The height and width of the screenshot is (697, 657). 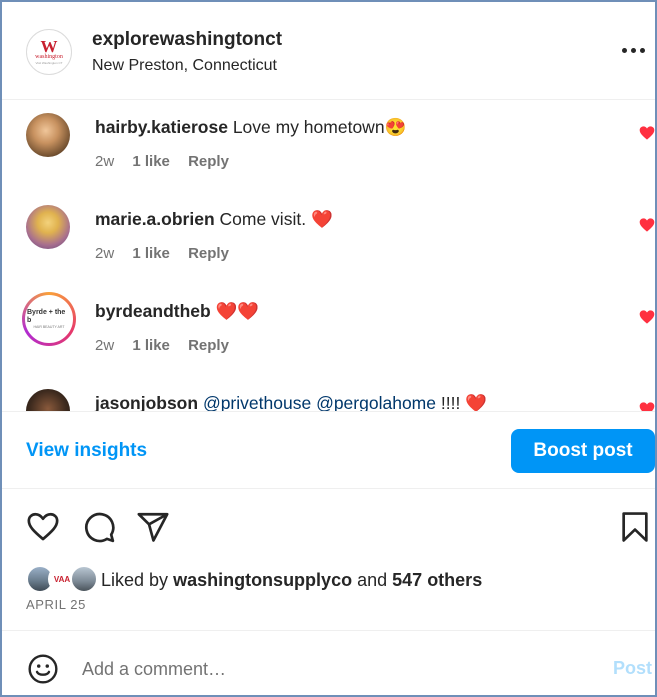 I want to click on account-avatar: W washington Visit Washington CT, so click(x=49, y=52).